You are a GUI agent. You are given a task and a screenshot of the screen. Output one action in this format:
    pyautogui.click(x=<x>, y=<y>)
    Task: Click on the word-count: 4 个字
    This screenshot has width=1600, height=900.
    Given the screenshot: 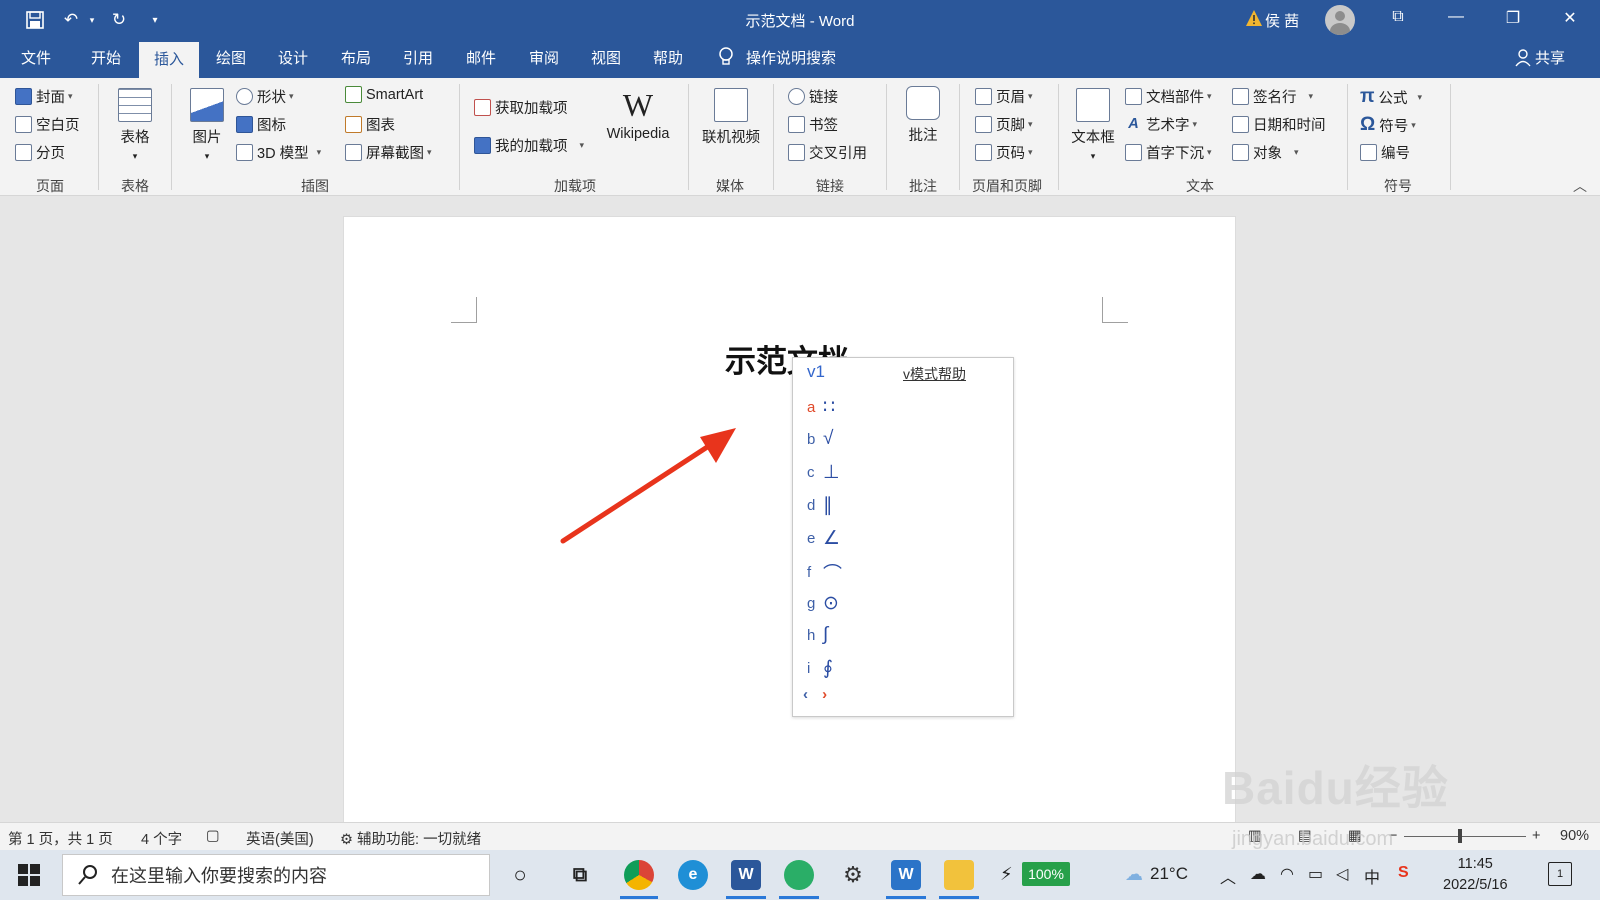 What is the action you would take?
    pyautogui.click(x=161, y=838)
    